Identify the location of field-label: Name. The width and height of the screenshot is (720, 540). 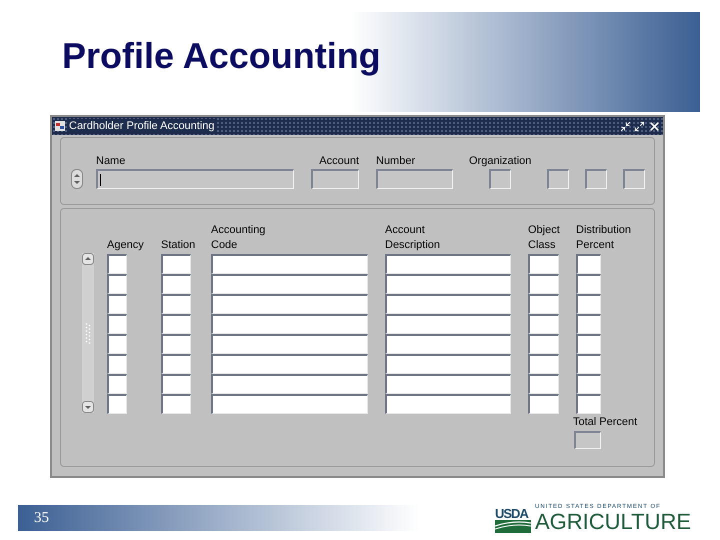
(111, 161).